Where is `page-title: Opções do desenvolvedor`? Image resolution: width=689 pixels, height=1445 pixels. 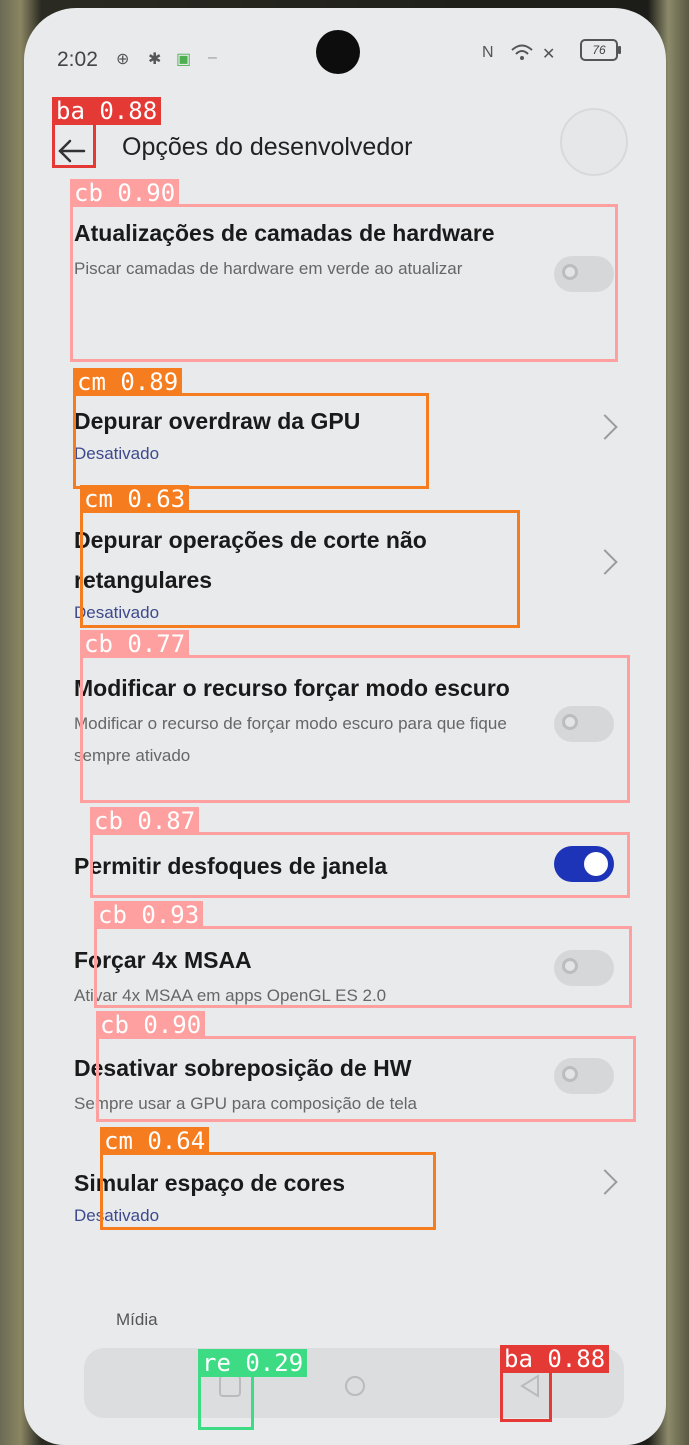 page-title: Opções do desenvolvedor is located at coordinates (267, 147).